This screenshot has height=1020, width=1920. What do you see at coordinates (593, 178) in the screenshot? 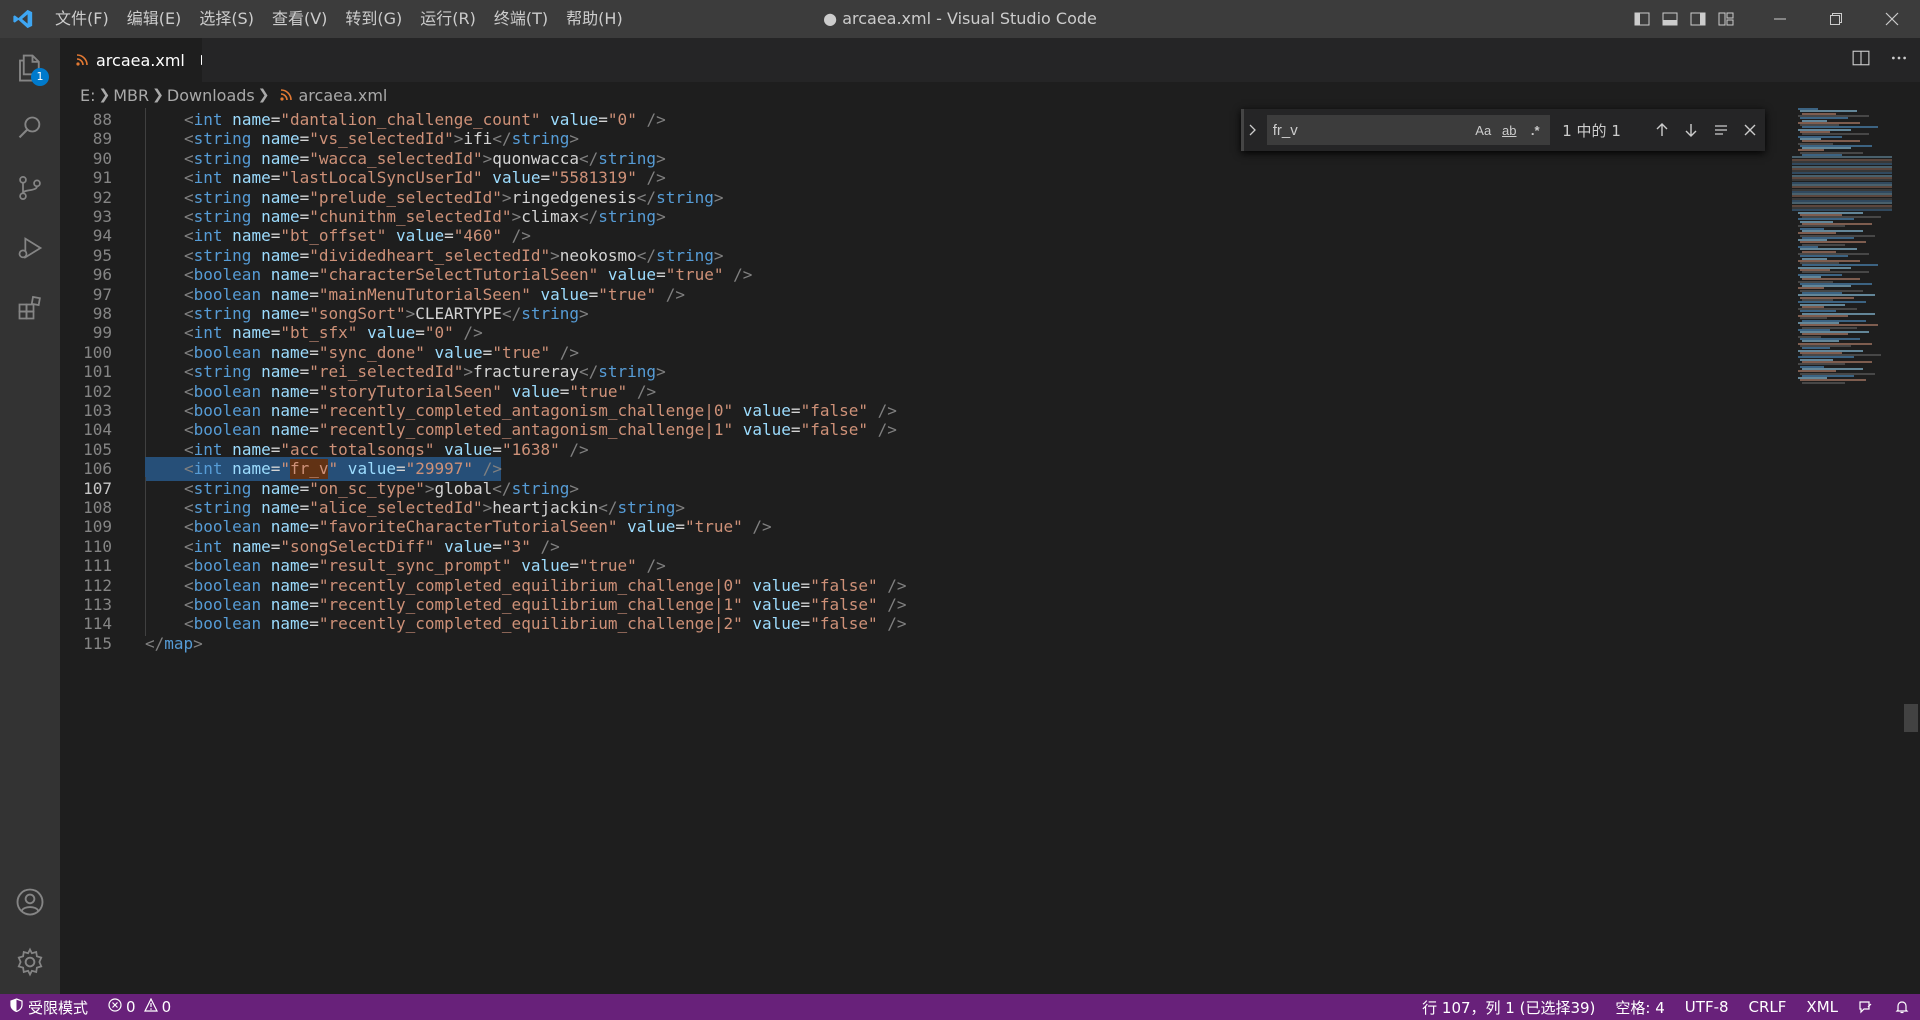
I see `attribute-value: 5581319` at bounding box center [593, 178].